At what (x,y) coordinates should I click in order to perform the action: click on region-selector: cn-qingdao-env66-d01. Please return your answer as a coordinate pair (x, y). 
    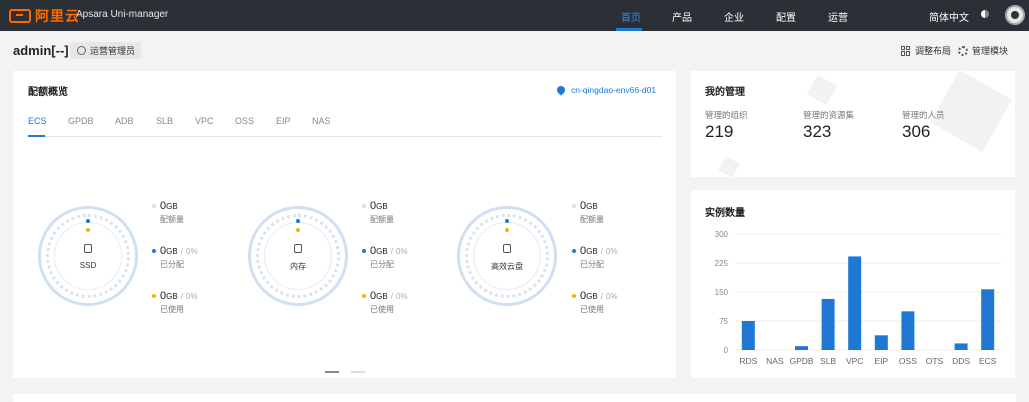
    Looking at the image, I should click on (606, 90).